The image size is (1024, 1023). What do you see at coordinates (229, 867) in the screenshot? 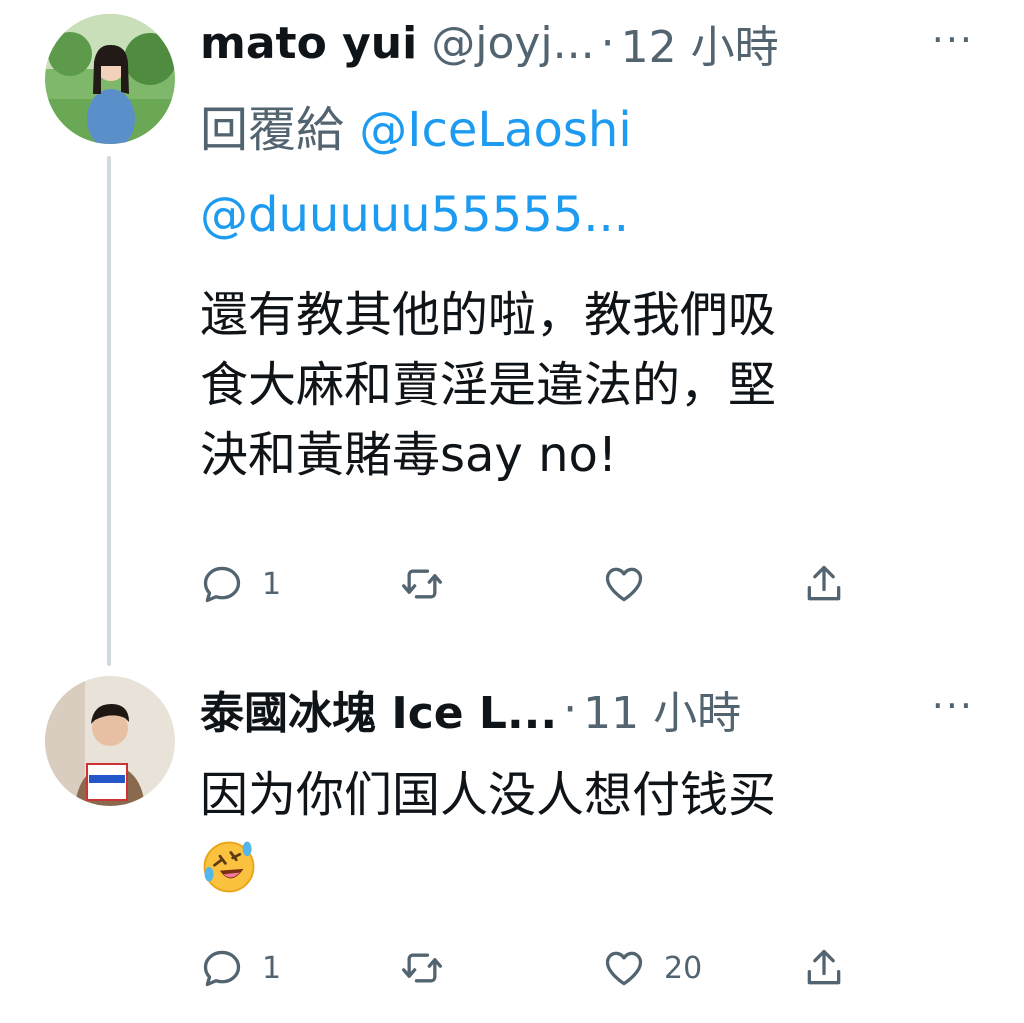
I see `rolling-on-floor-laughing-icon` at bounding box center [229, 867].